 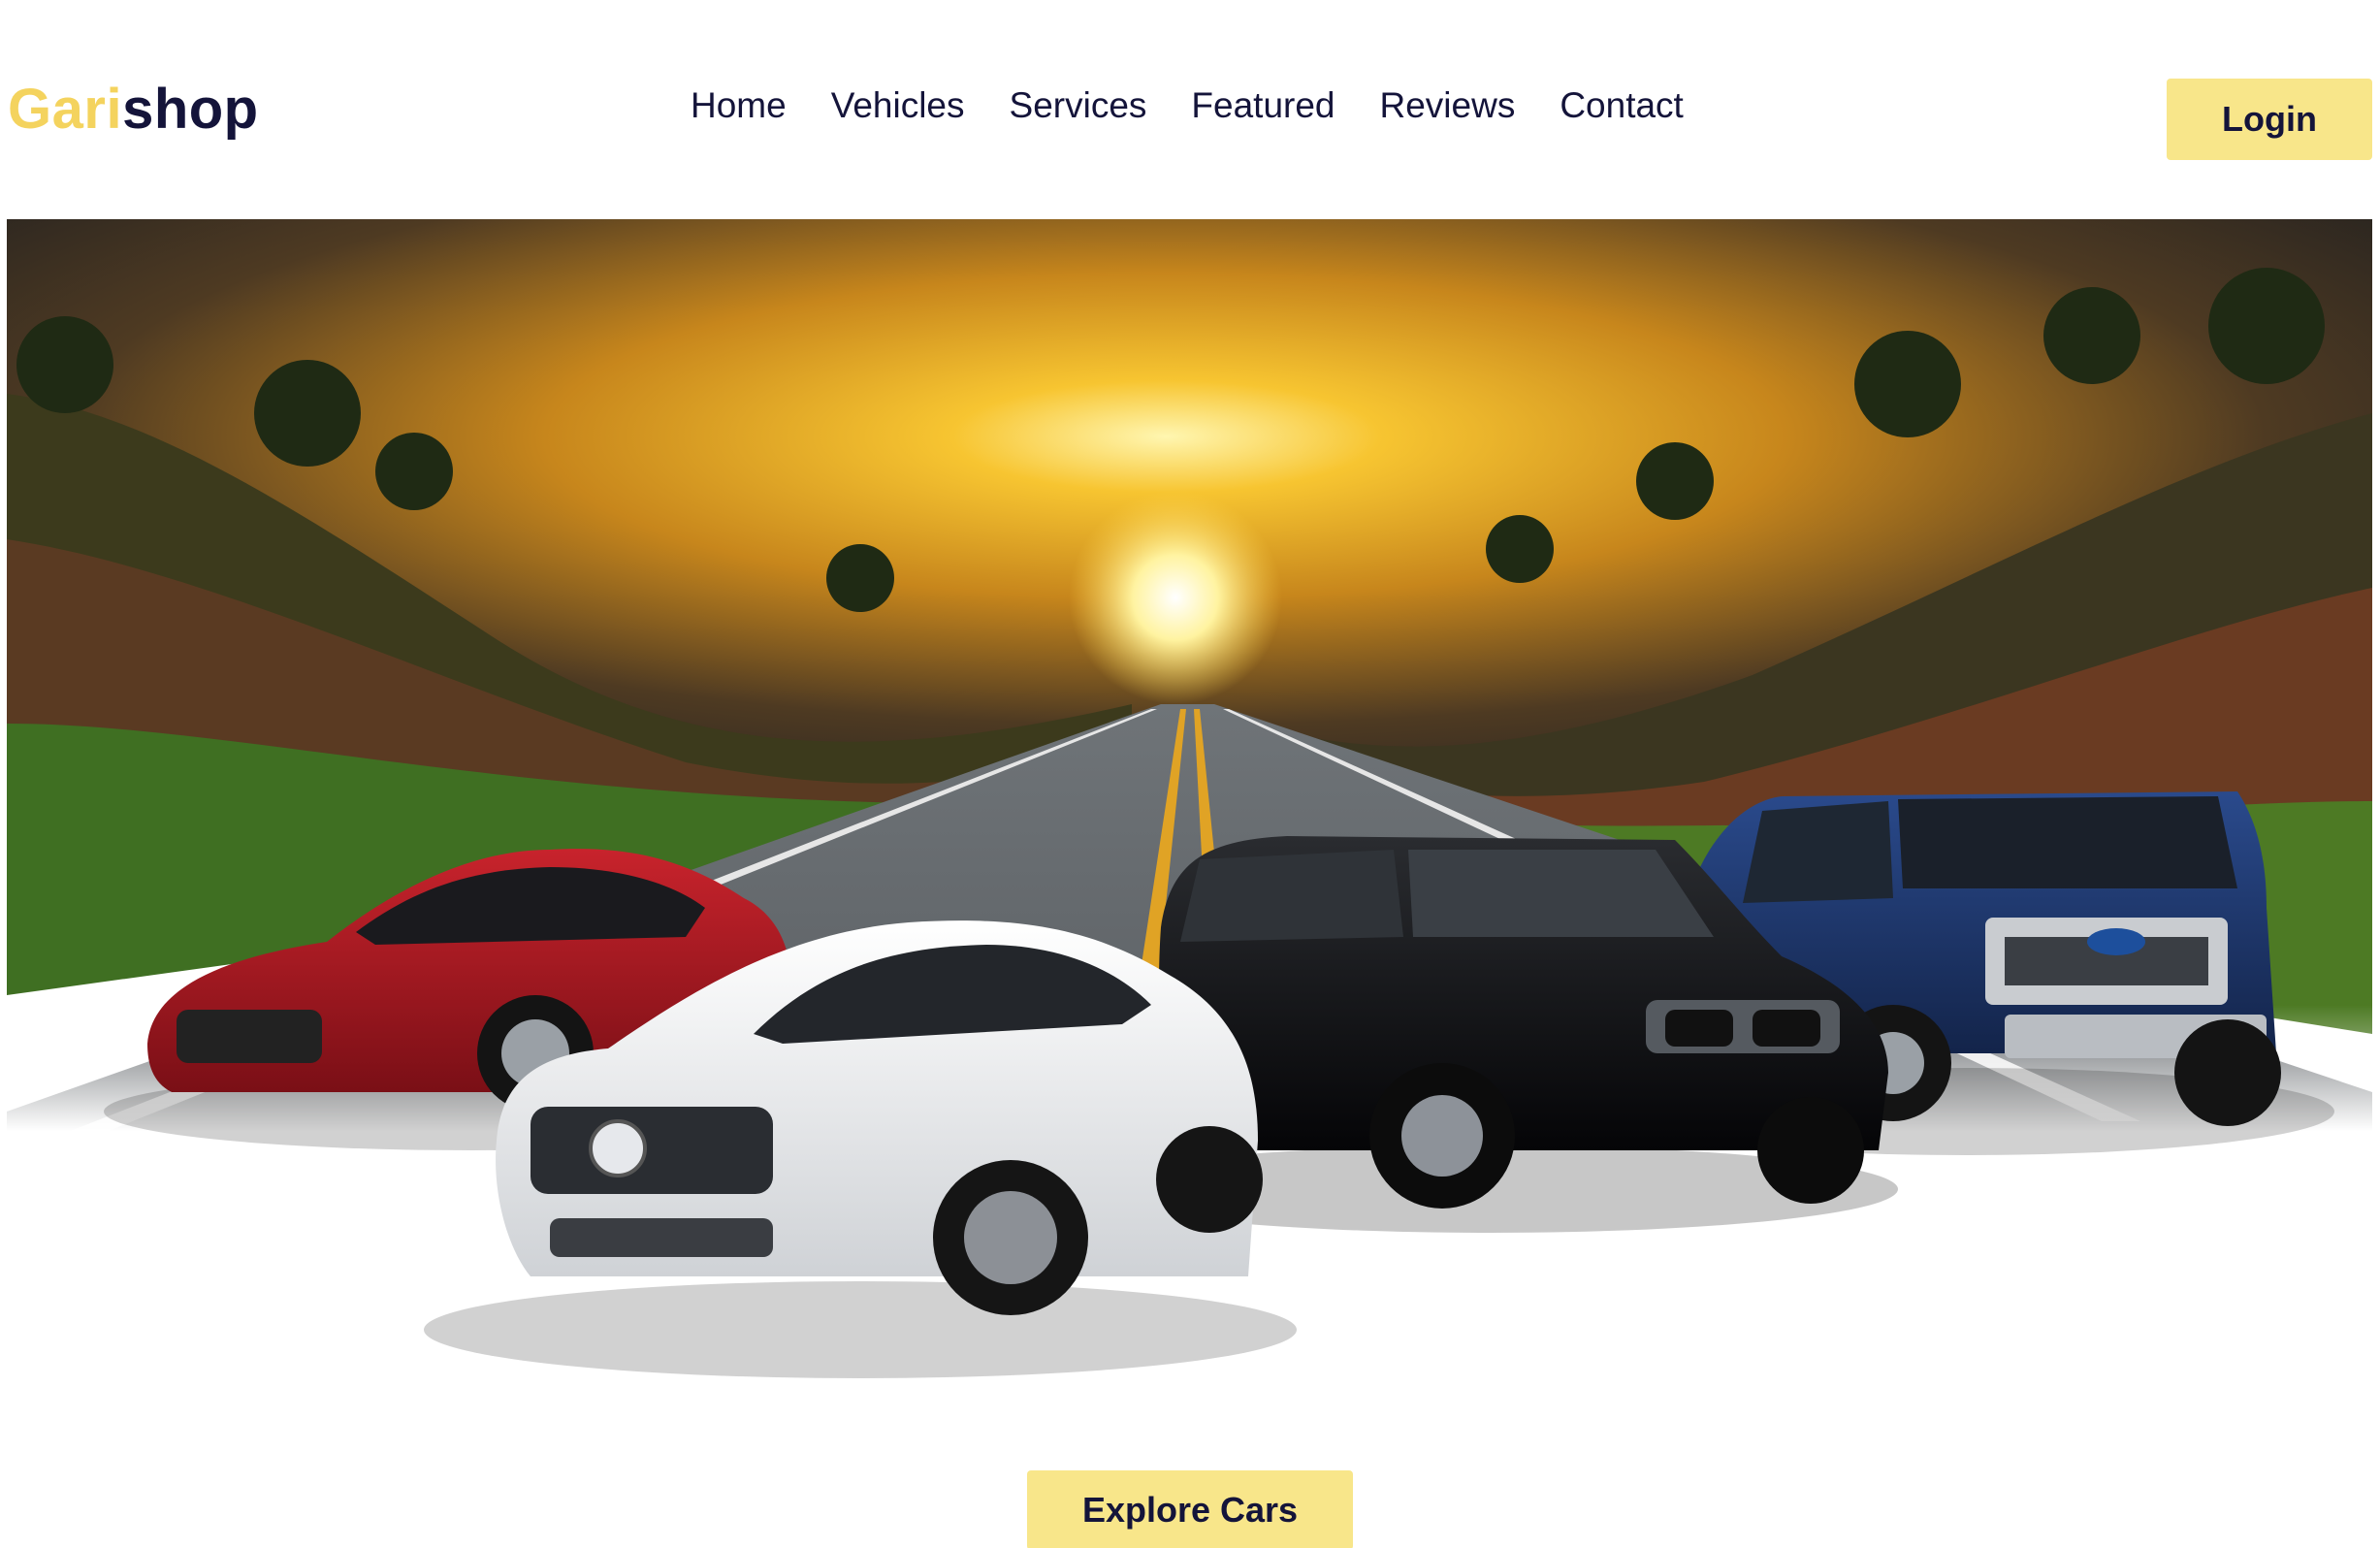 I want to click on nav-featured: Featured, so click(x=1263, y=106).